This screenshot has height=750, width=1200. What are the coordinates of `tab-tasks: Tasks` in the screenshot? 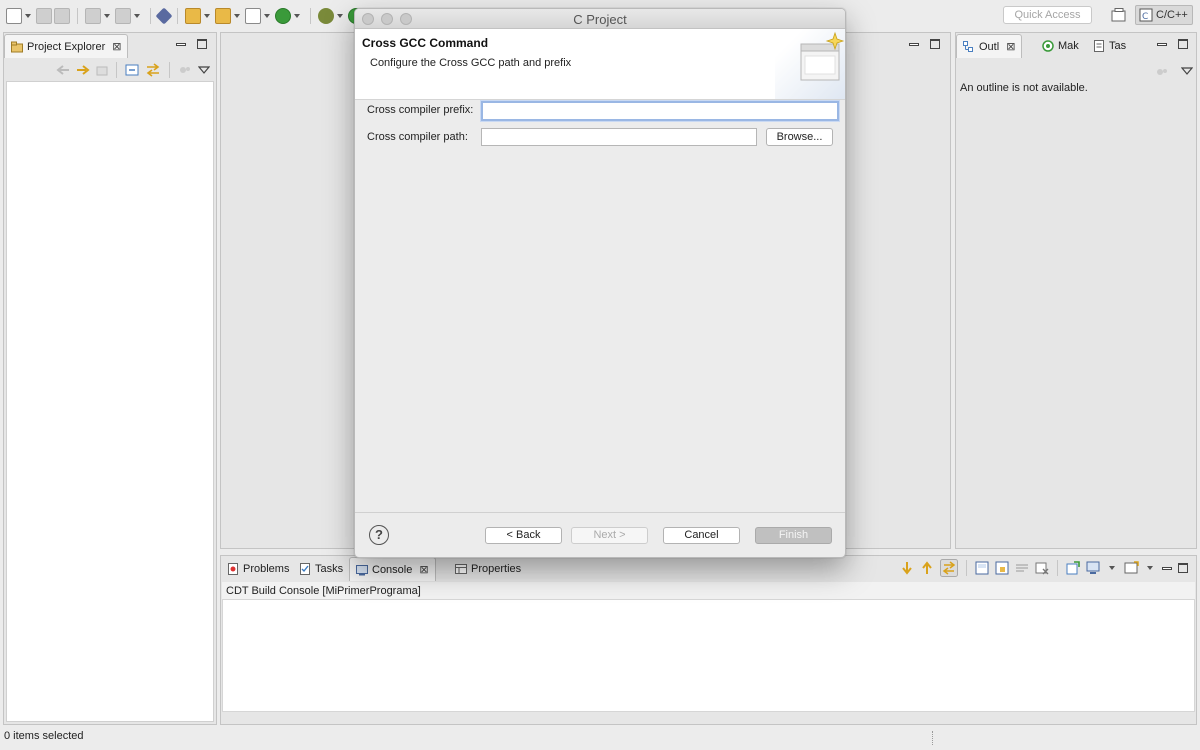 It's located at (321, 569).